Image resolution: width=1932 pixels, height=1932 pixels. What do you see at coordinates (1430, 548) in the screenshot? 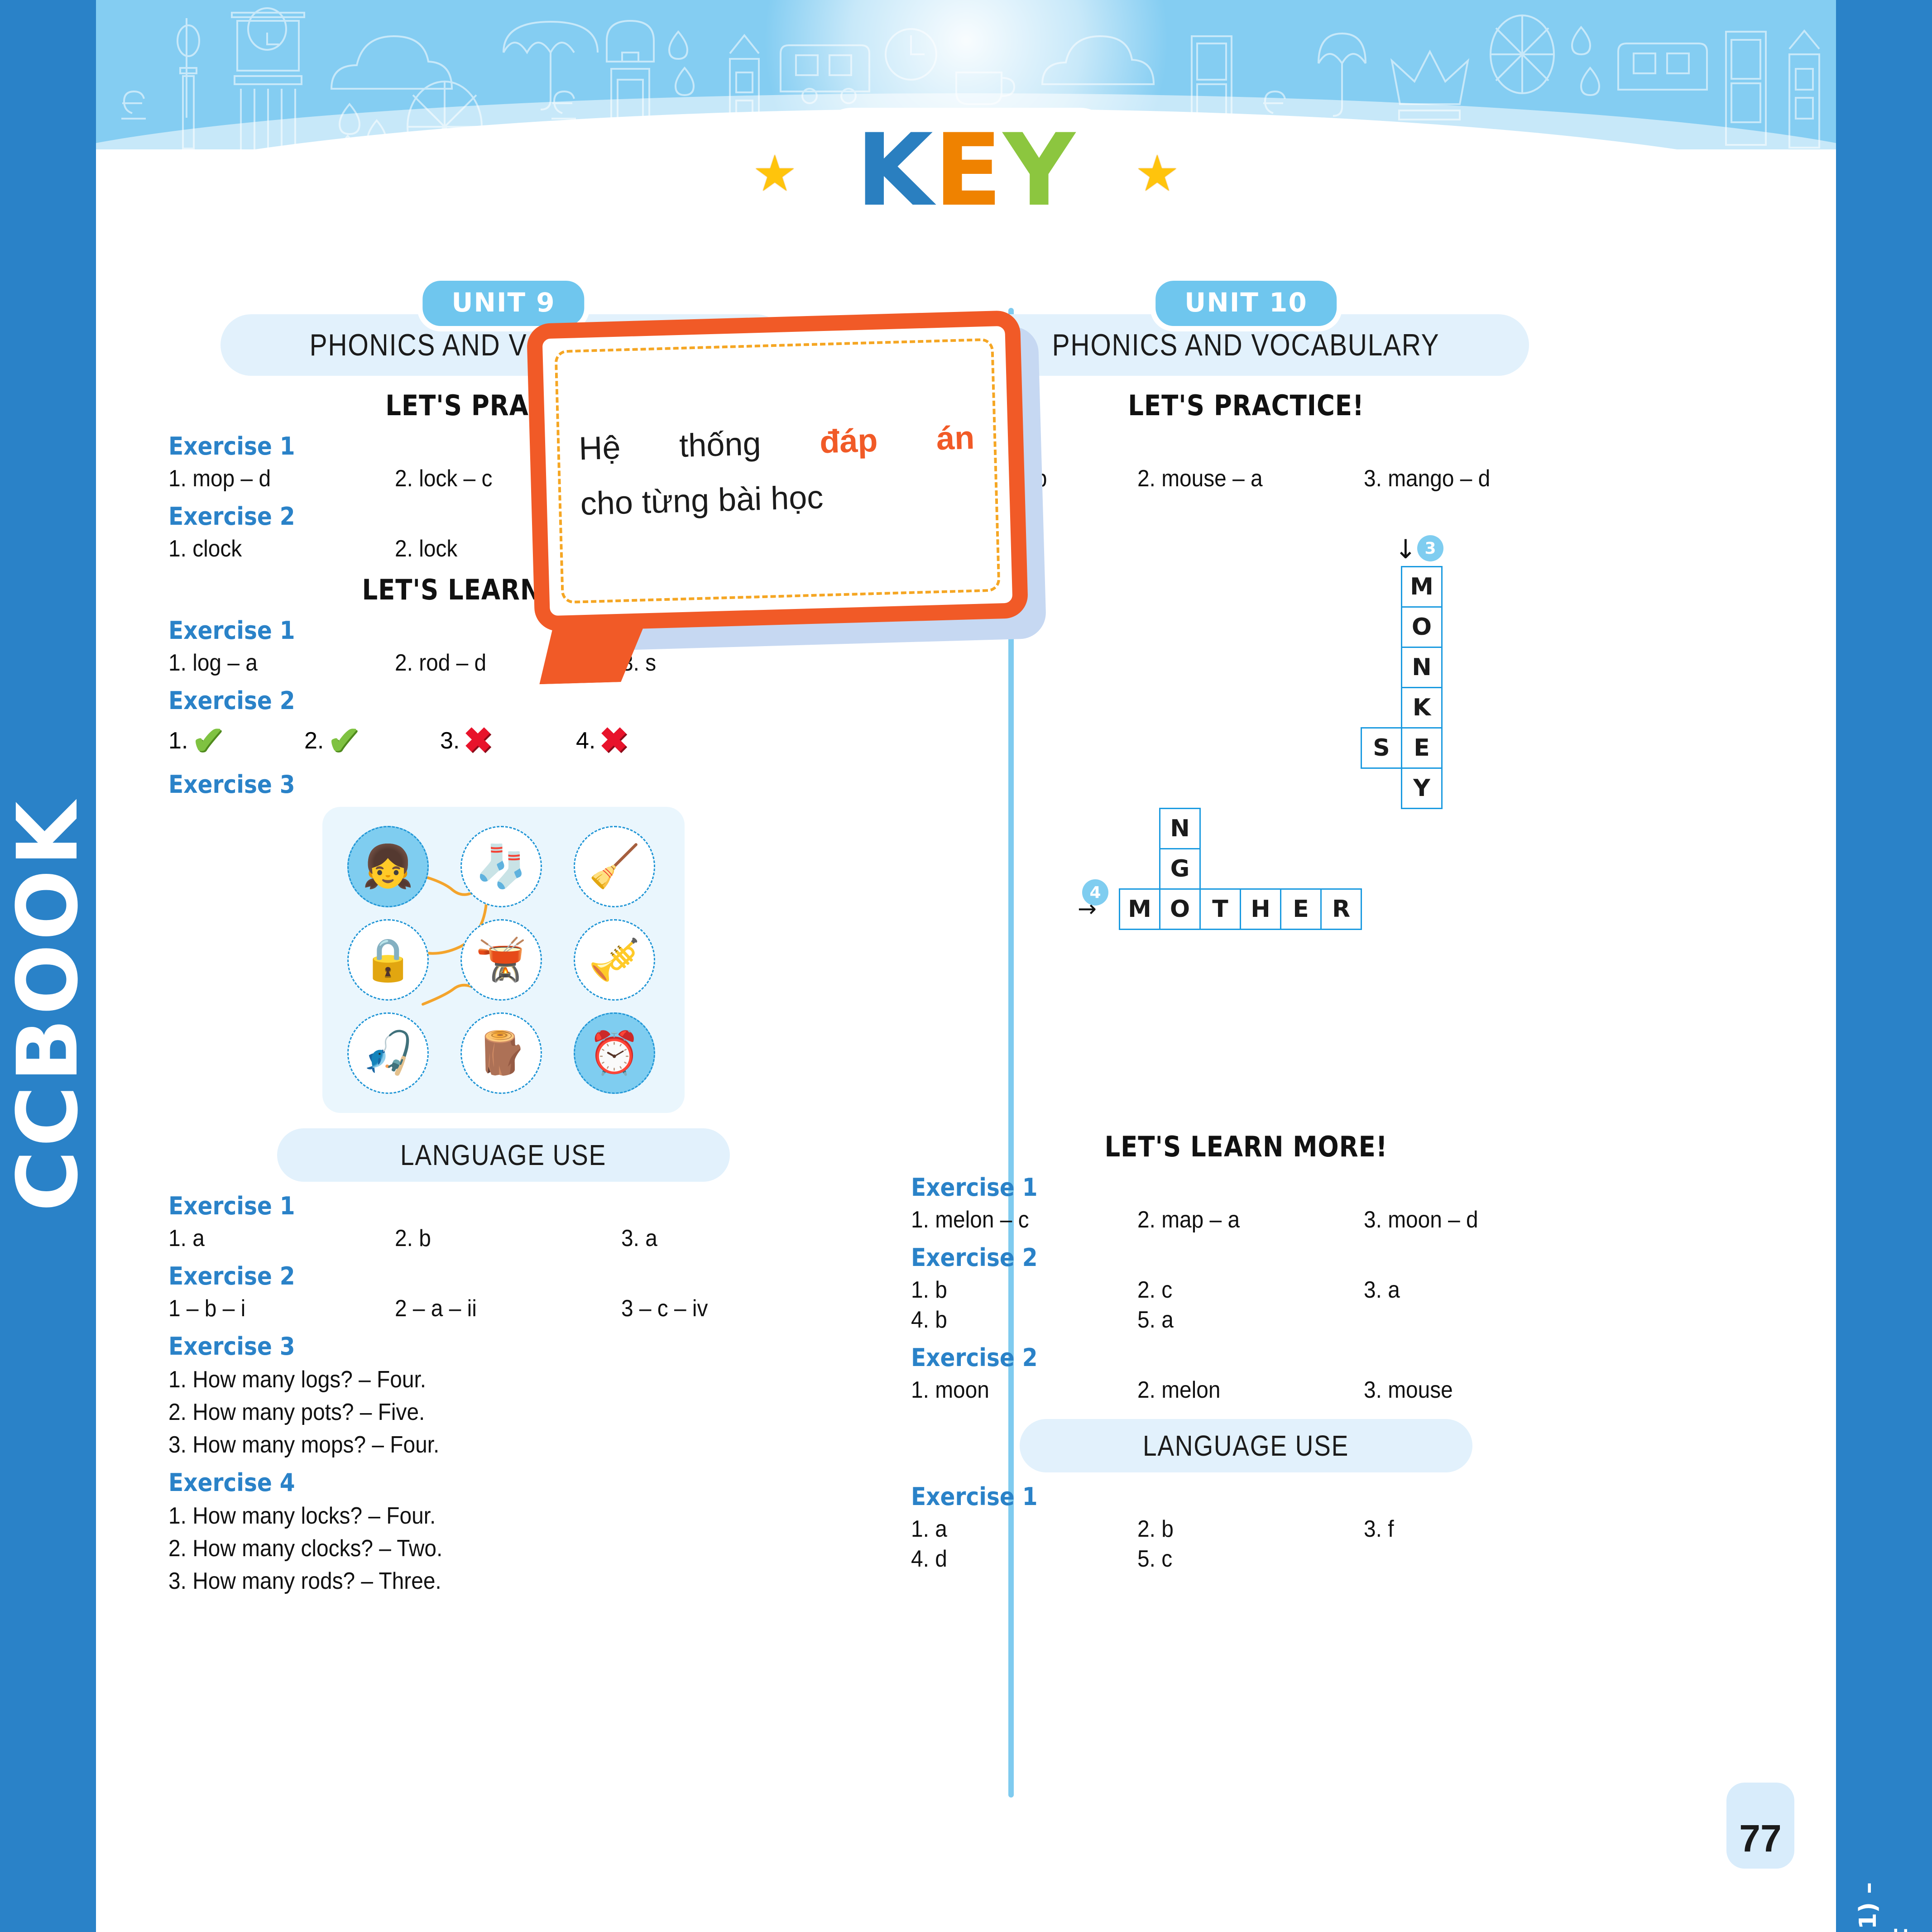
I see `crossword-clue-number-3: 3` at bounding box center [1430, 548].